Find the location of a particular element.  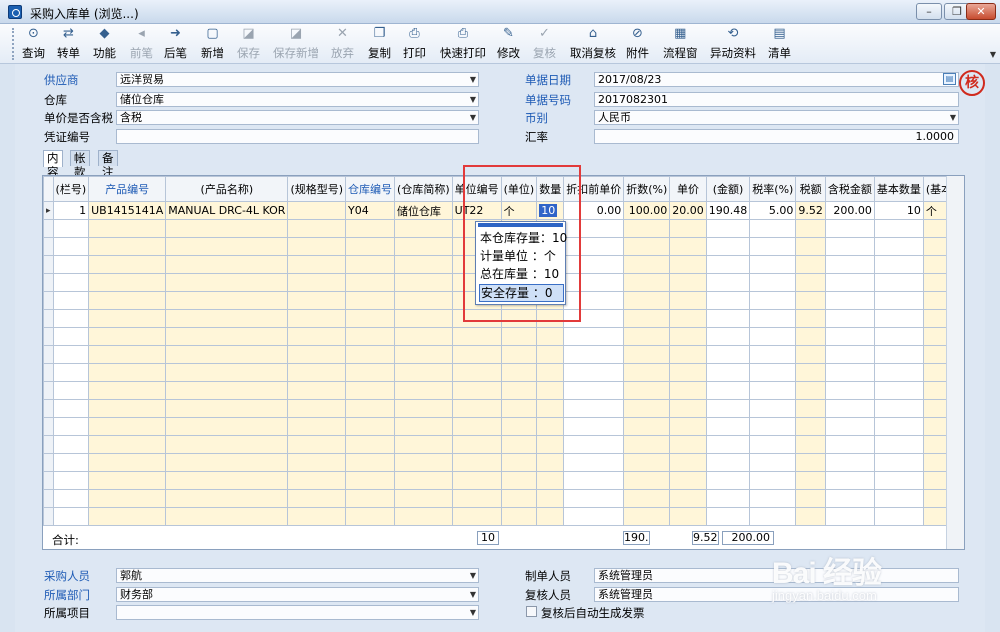

toolbar-button-8: ✕ 放弃 is located at coordinates (342, 44).